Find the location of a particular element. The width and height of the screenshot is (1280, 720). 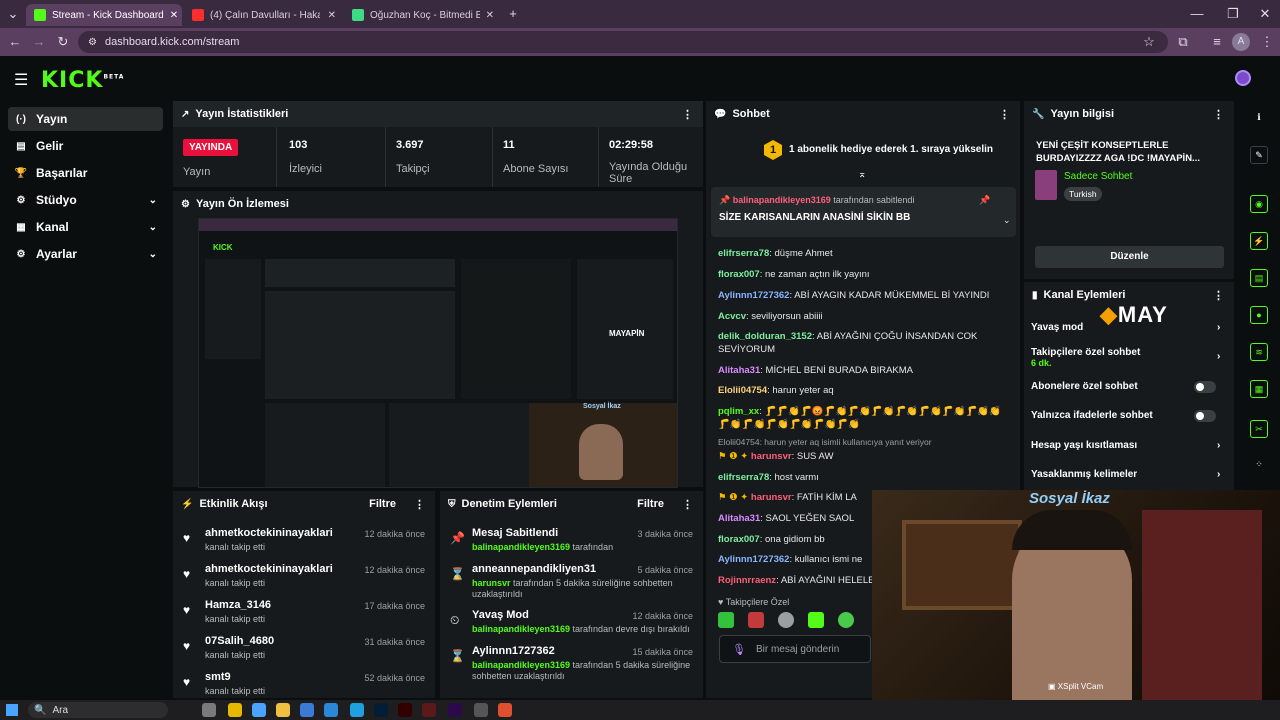

banned-words-action: Yasaklanmış kelimeler › is located at coordinates (1125, 474).